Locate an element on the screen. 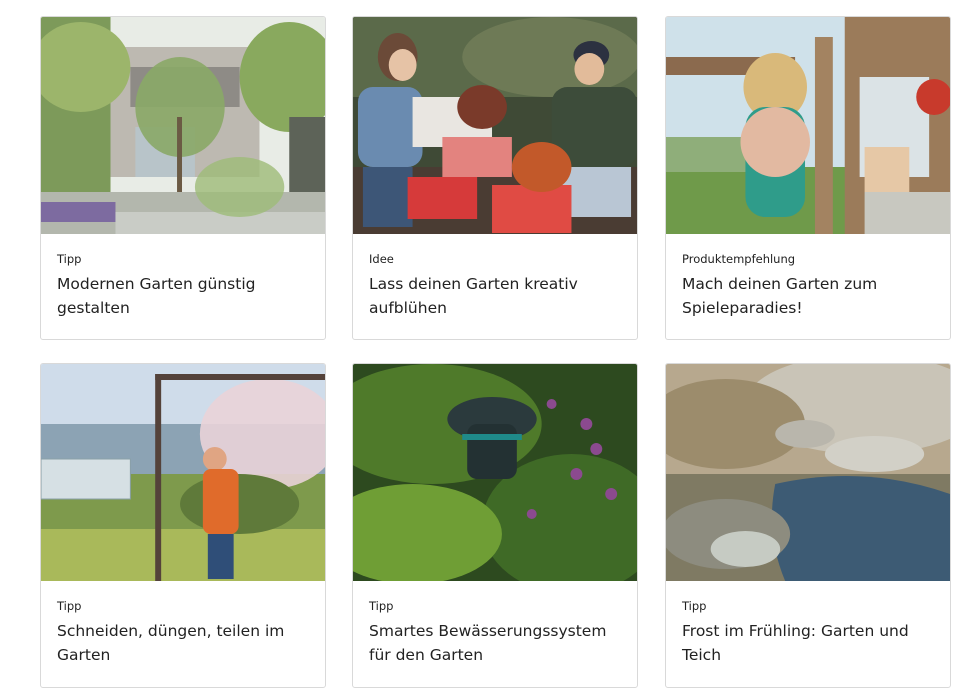 The image size is (969, 695). card-category: Produktempfehlung is located at coordinates (739, 259).